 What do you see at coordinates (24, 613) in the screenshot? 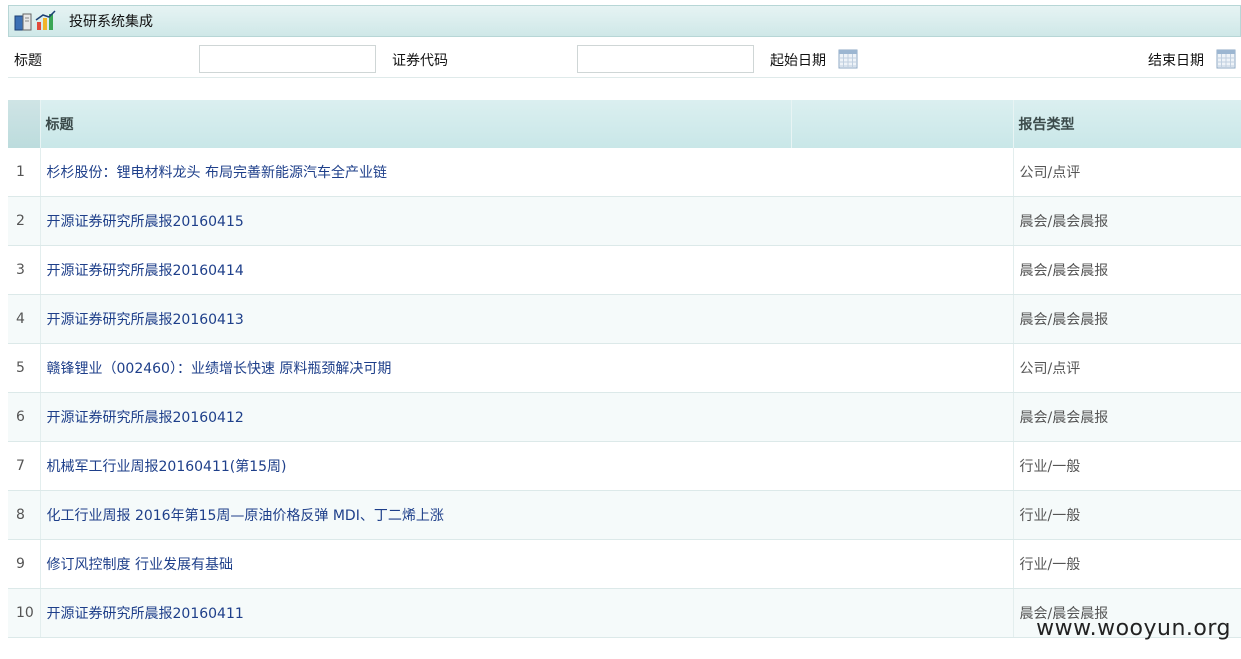
I see `row-number: 10` at bounding box center [24, 613].